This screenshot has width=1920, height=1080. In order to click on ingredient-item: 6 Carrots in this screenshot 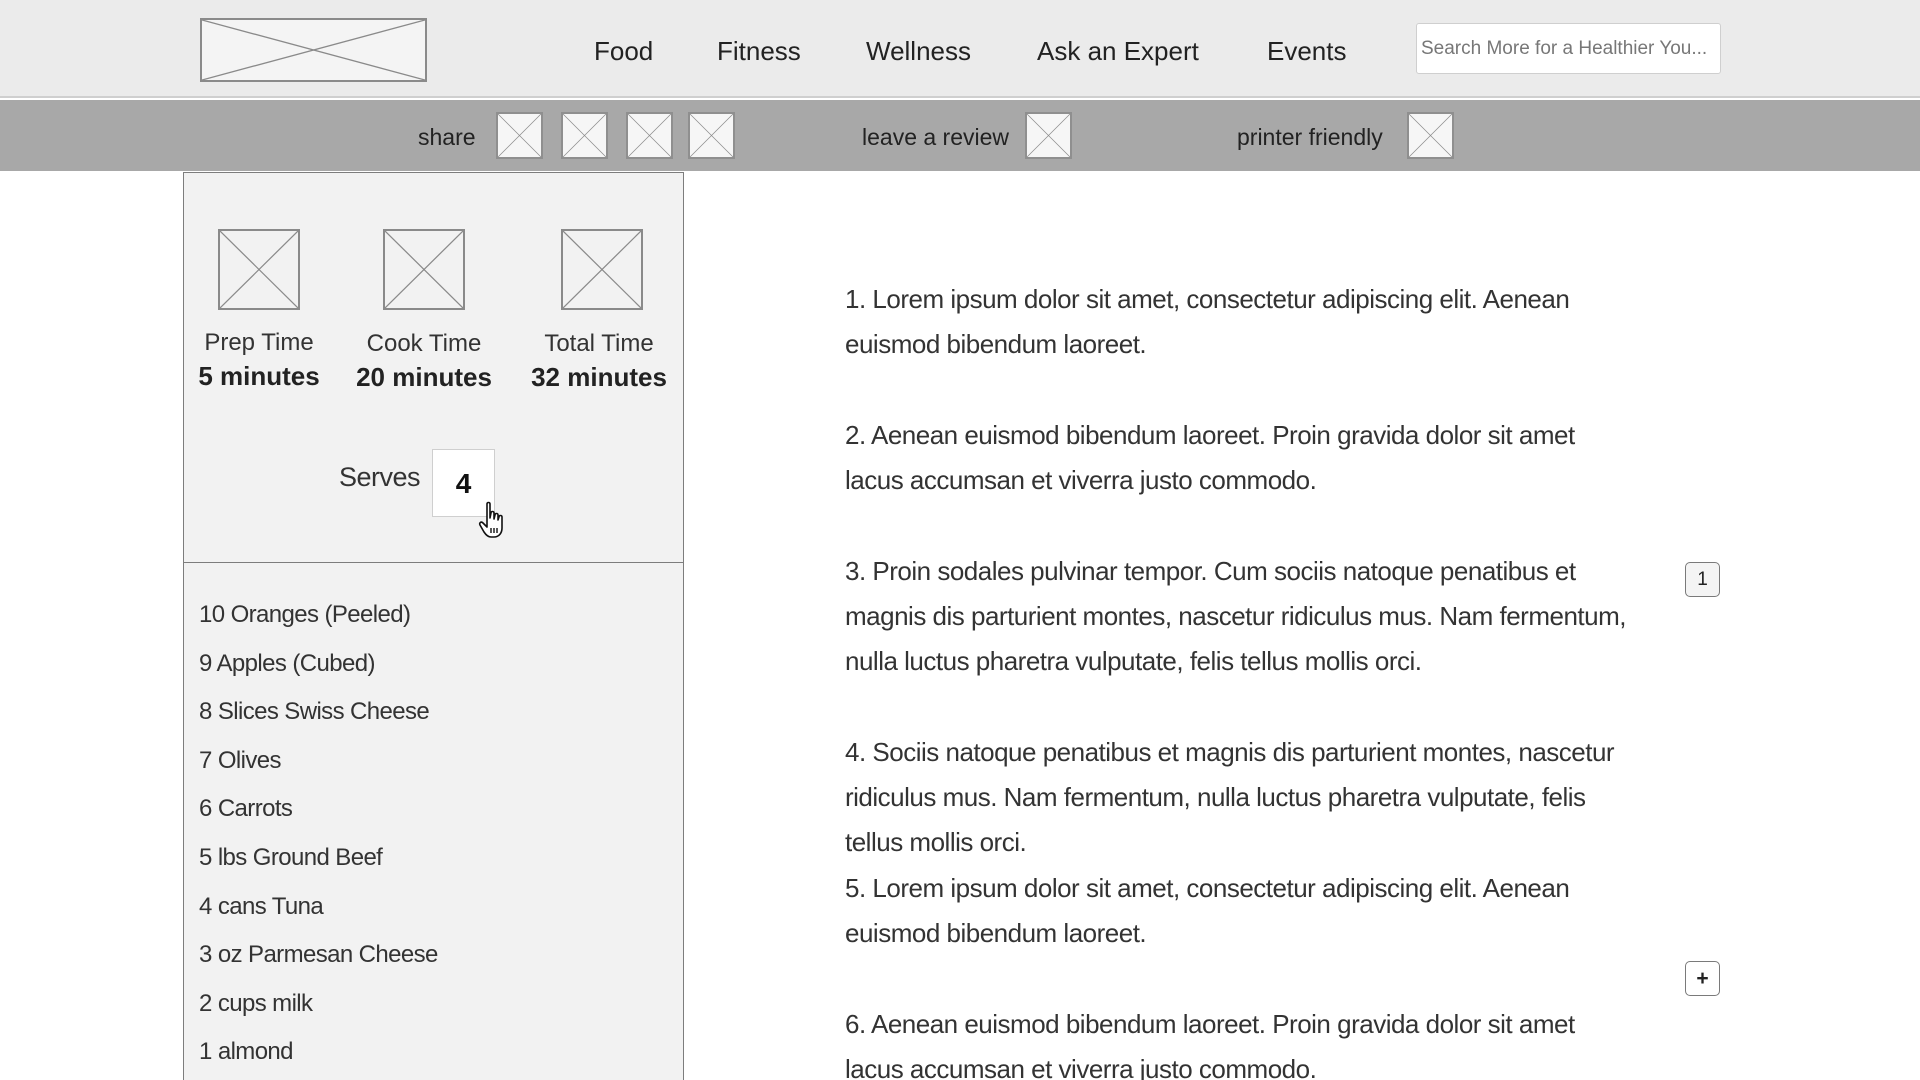, I will do `click(246, 808)`.